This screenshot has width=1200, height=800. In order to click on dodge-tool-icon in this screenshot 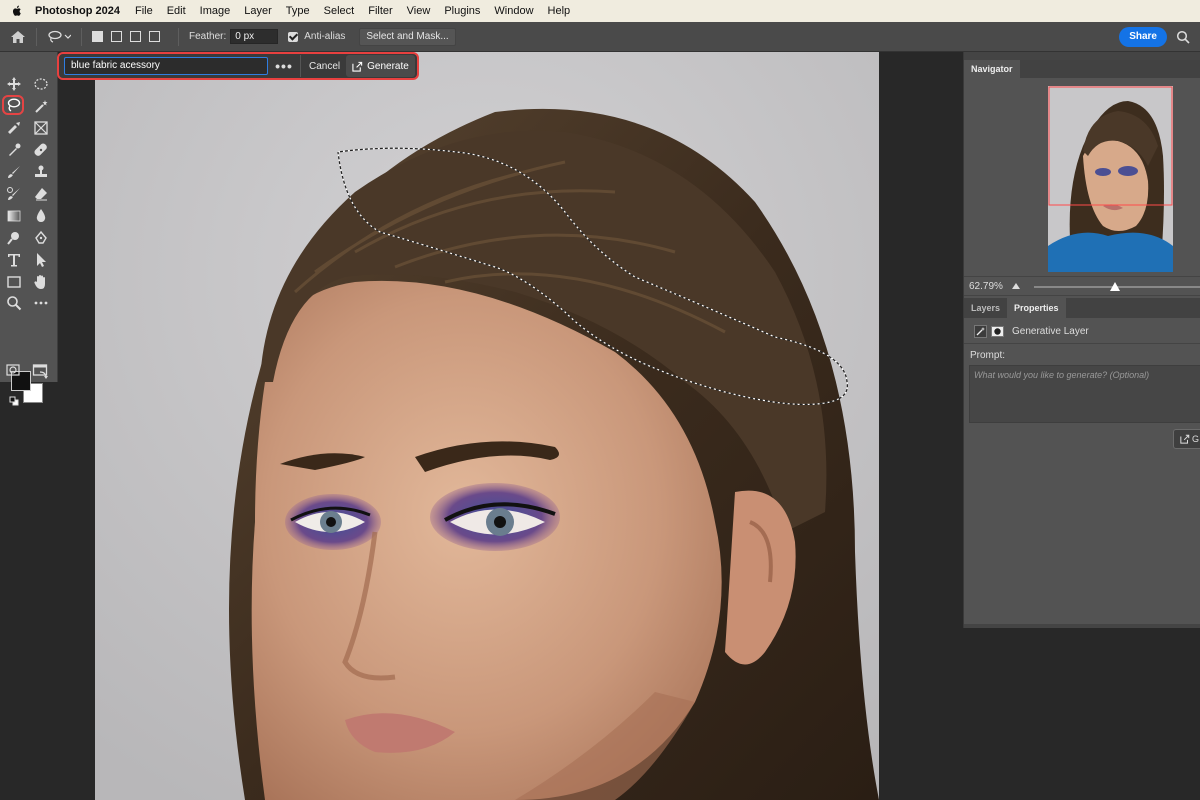, I will do `click(14, 238)`.